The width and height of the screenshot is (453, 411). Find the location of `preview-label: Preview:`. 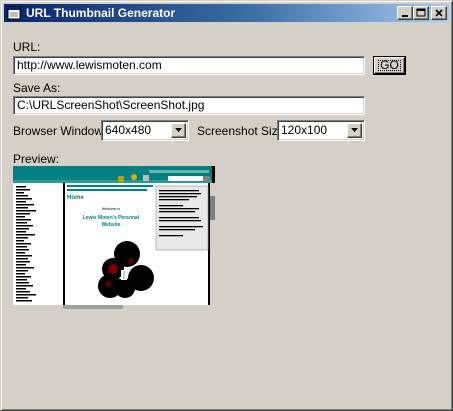

preview-label: Preview: is located at coordinates (36, 159).